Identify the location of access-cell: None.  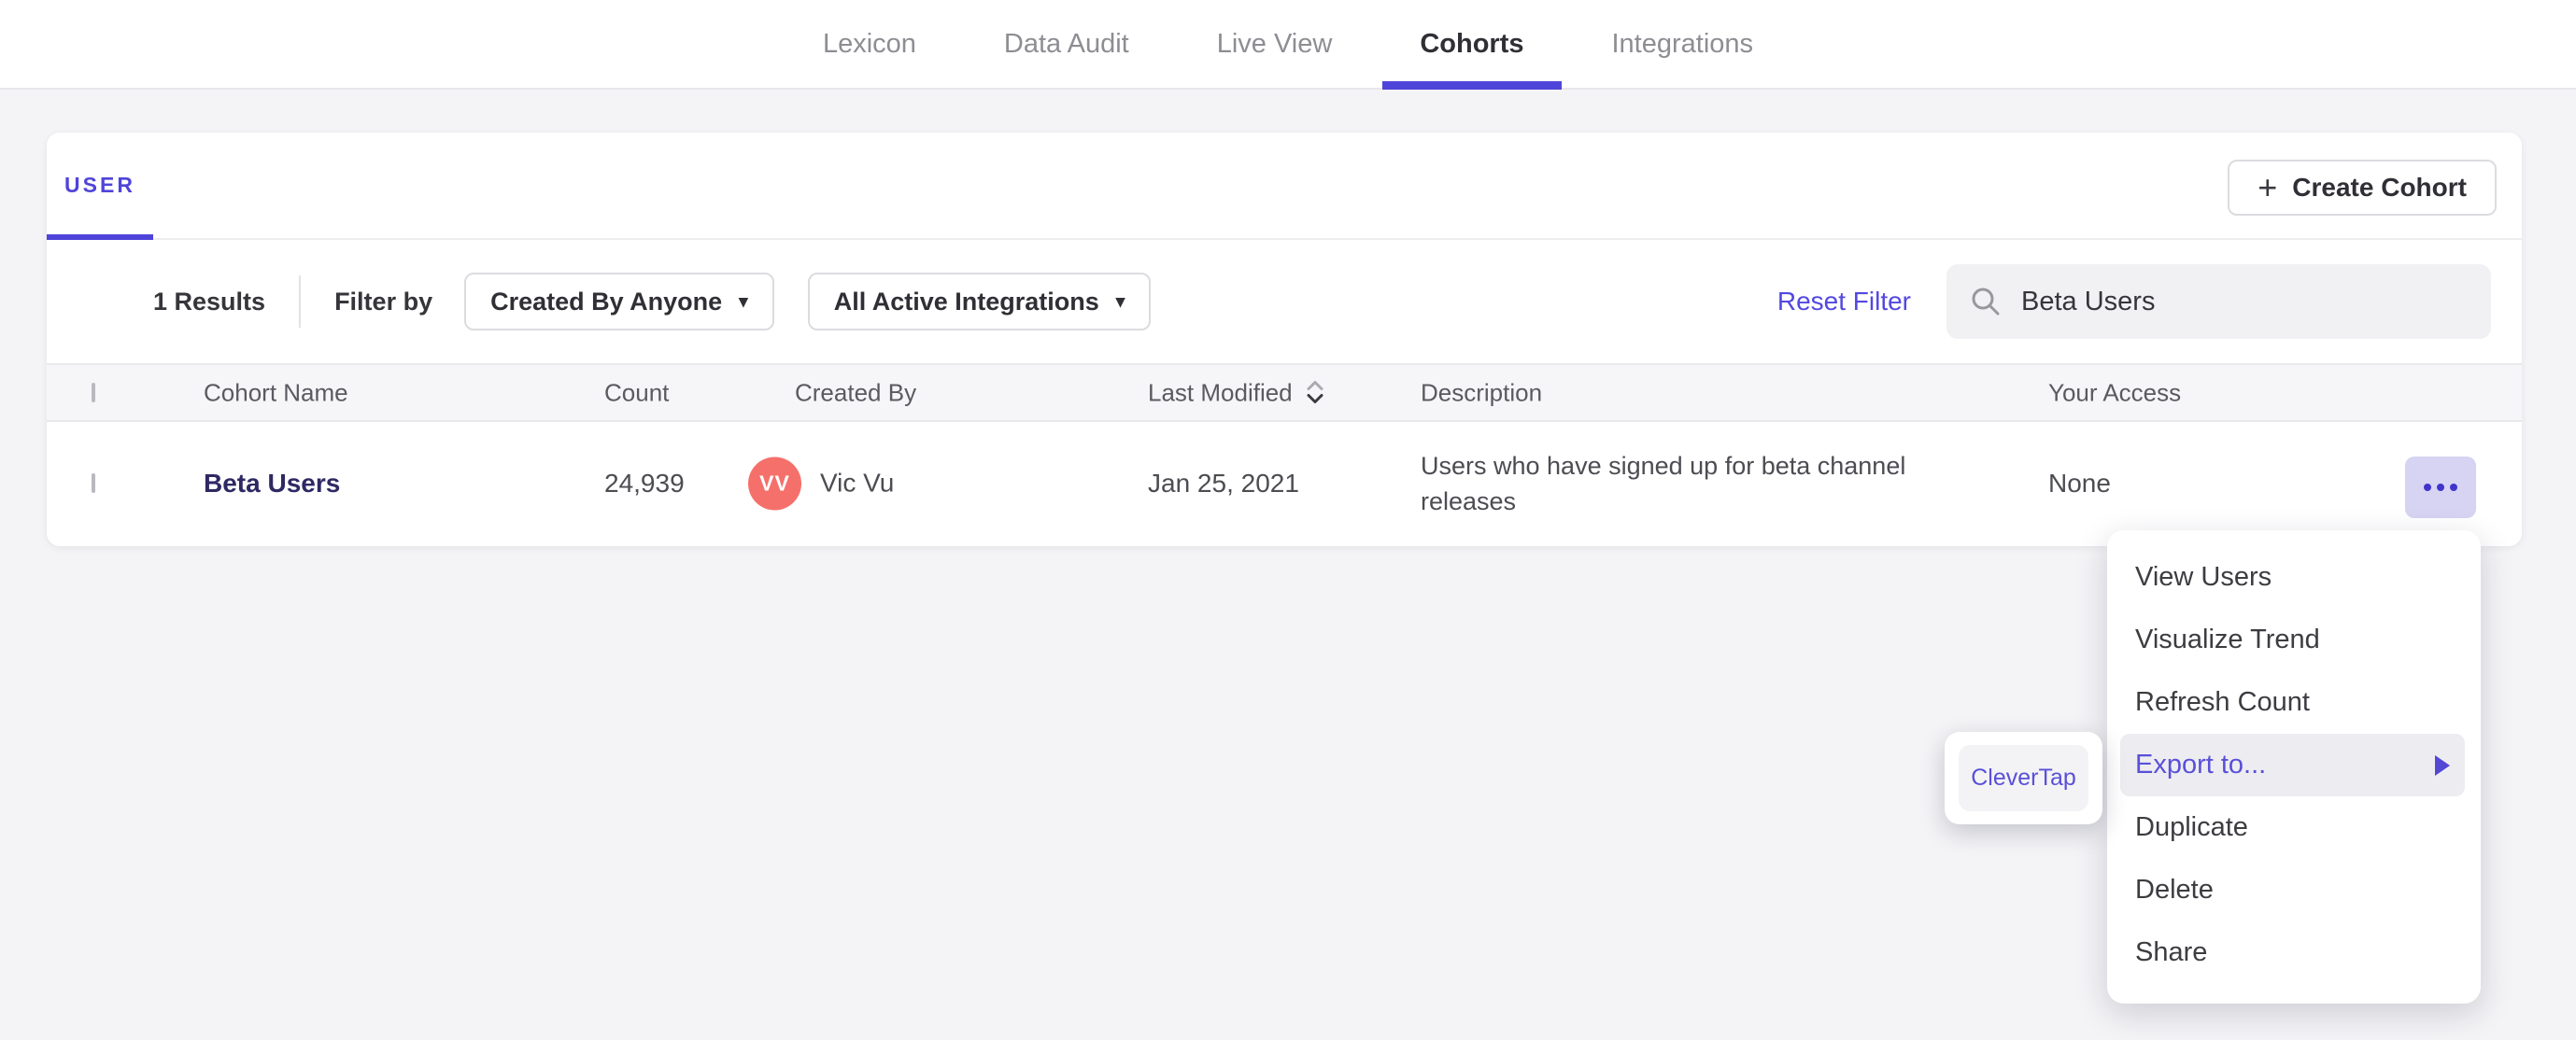
(2079, 483).